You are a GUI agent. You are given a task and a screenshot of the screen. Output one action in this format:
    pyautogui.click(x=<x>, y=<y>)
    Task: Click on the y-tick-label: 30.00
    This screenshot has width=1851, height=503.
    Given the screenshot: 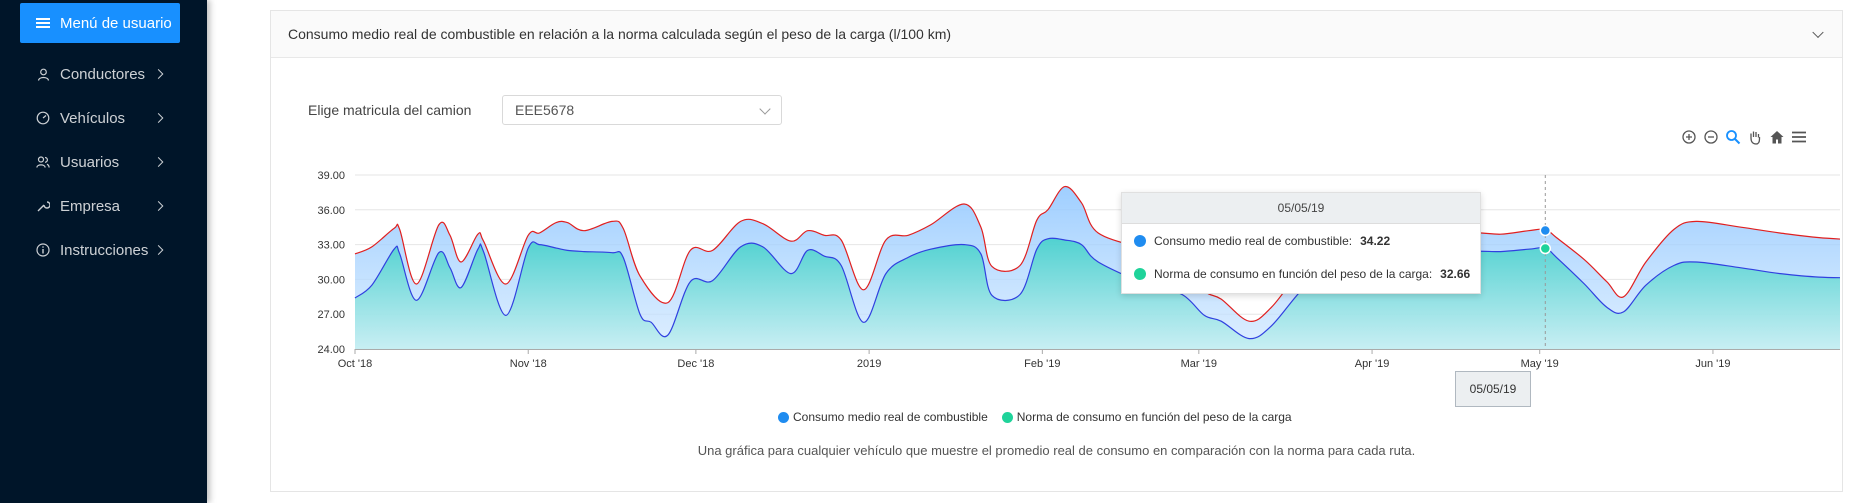 What is the action you would take?
    pyautogui.click(x=331, y=280)
    